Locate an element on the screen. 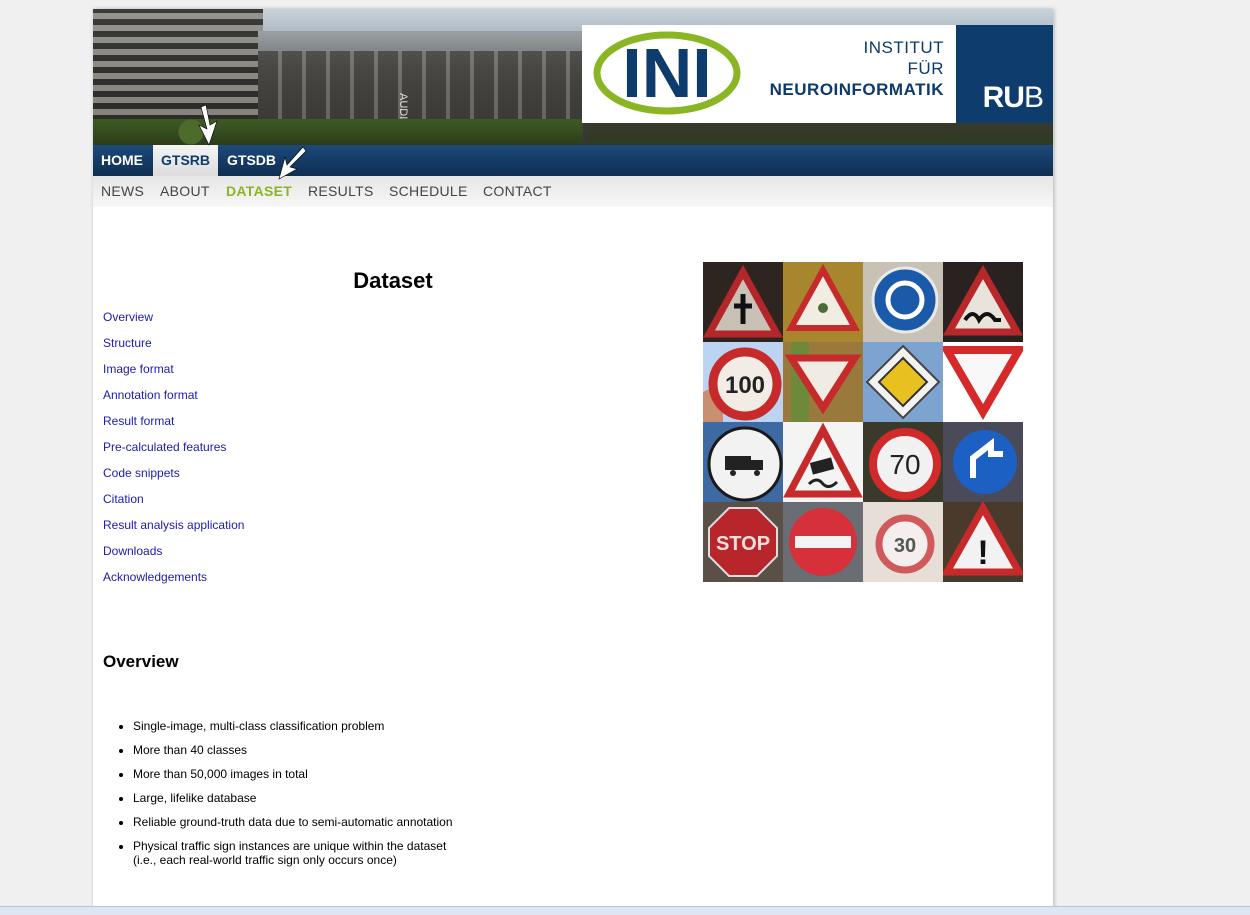  sign-image-roundabout is located at coordinates (903, 302).